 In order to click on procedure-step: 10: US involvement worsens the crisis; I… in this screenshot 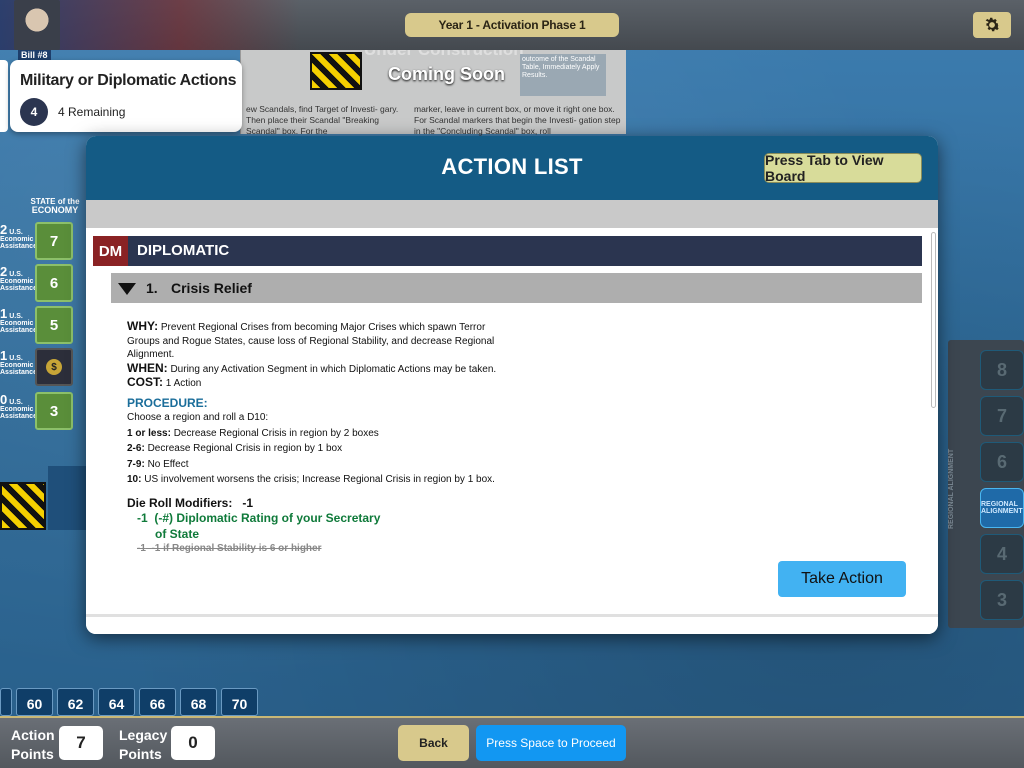, I will do `click(311, 479)`.